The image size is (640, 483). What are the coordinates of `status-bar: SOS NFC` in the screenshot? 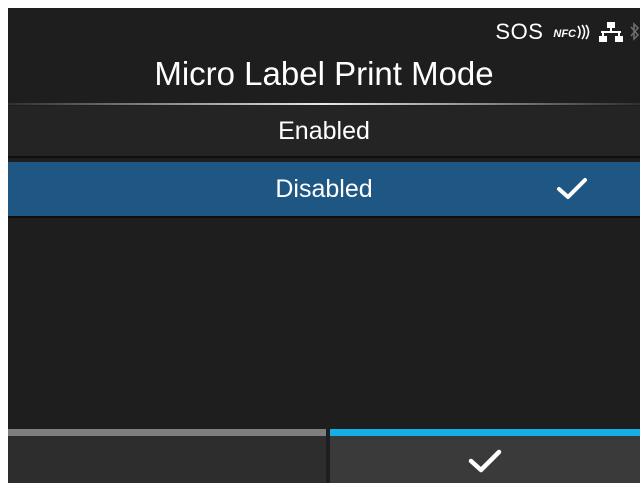 It's located at (567, 32).